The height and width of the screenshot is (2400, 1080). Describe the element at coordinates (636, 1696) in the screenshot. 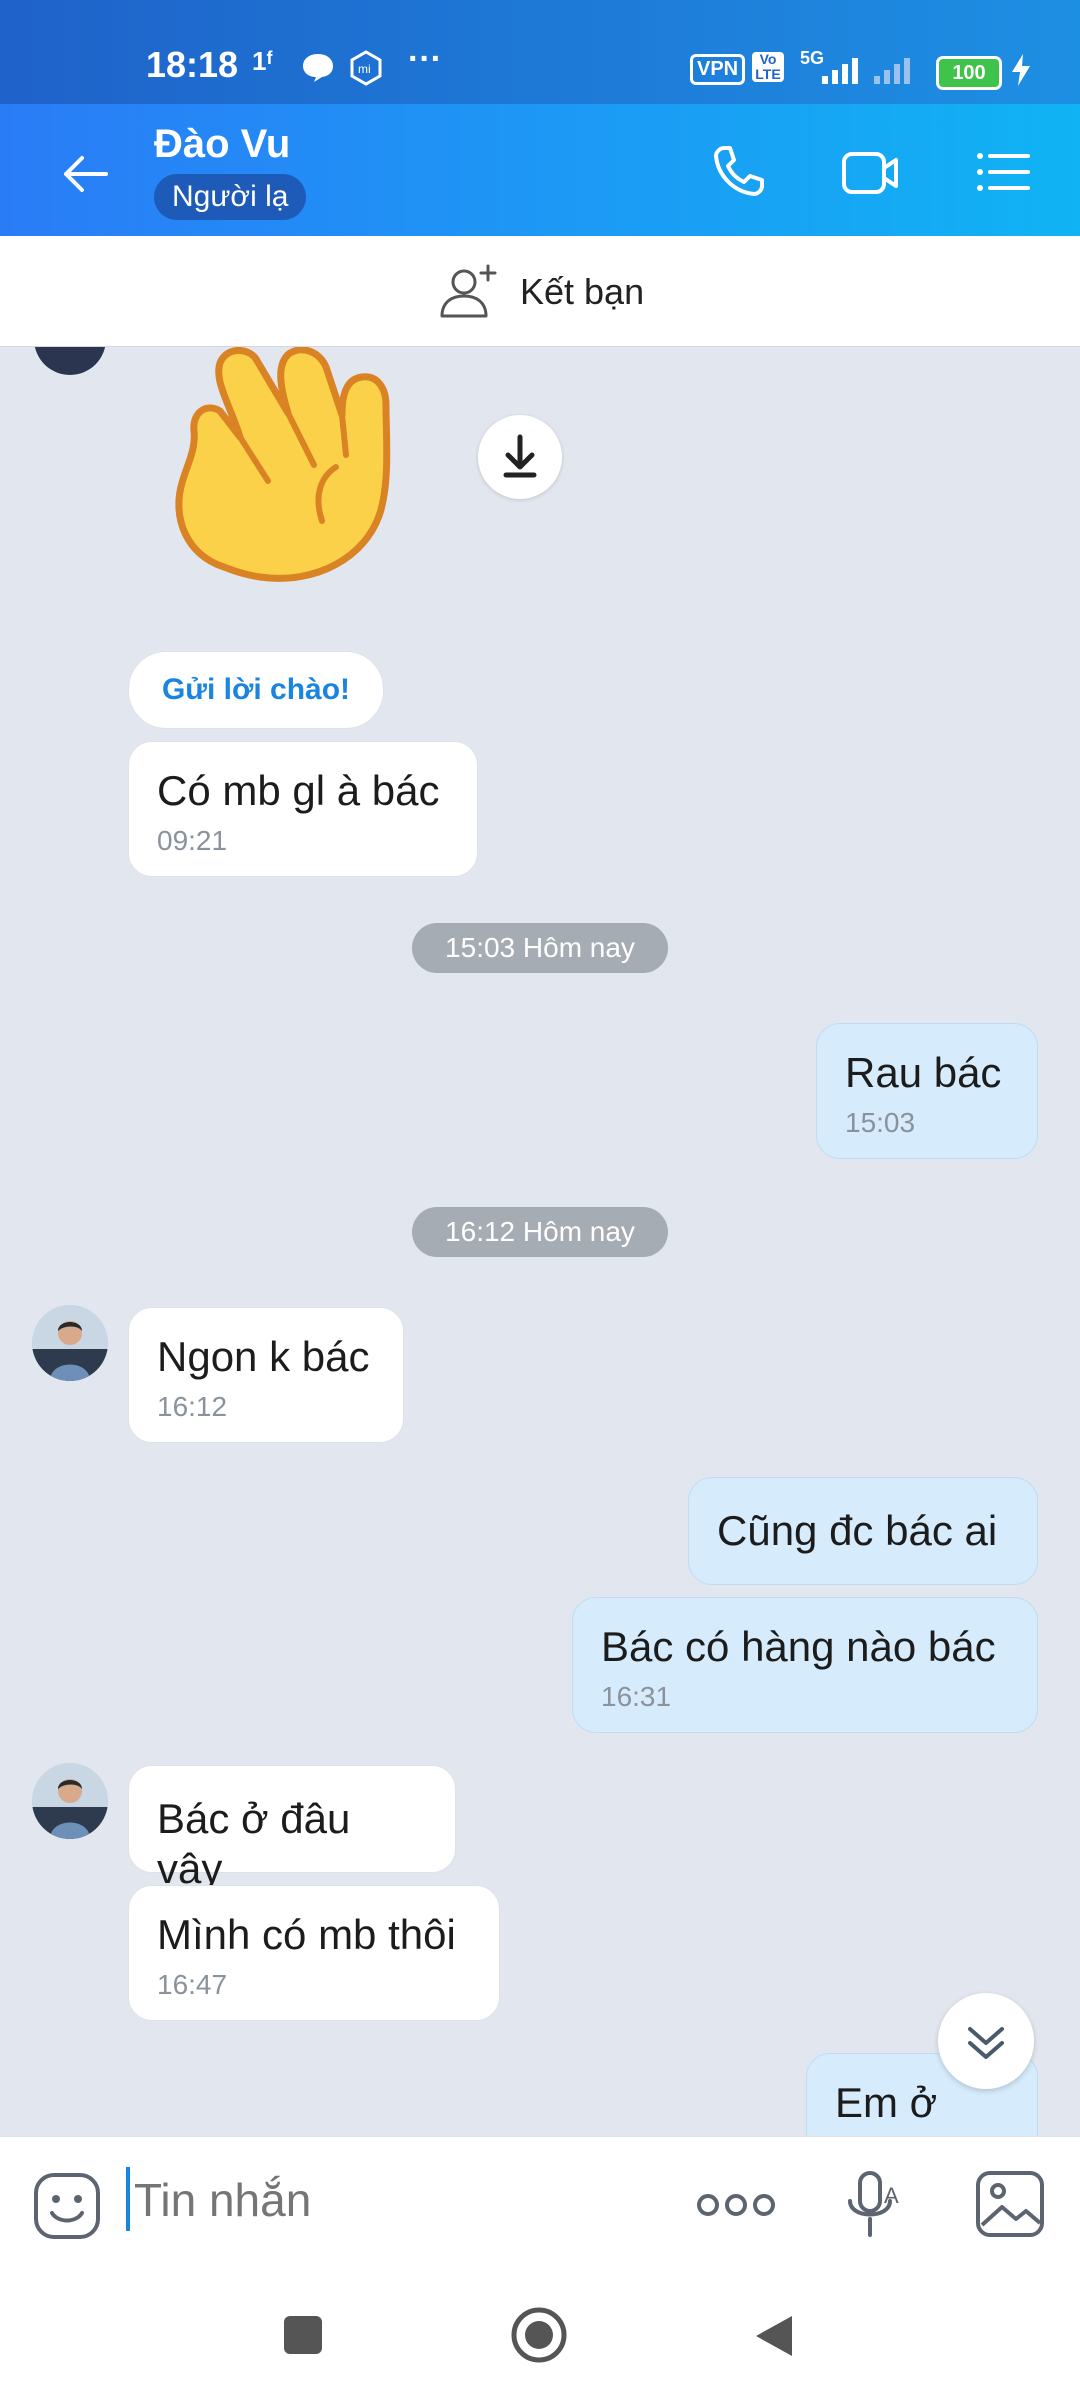

I see `message-time: 16:31` at that location.